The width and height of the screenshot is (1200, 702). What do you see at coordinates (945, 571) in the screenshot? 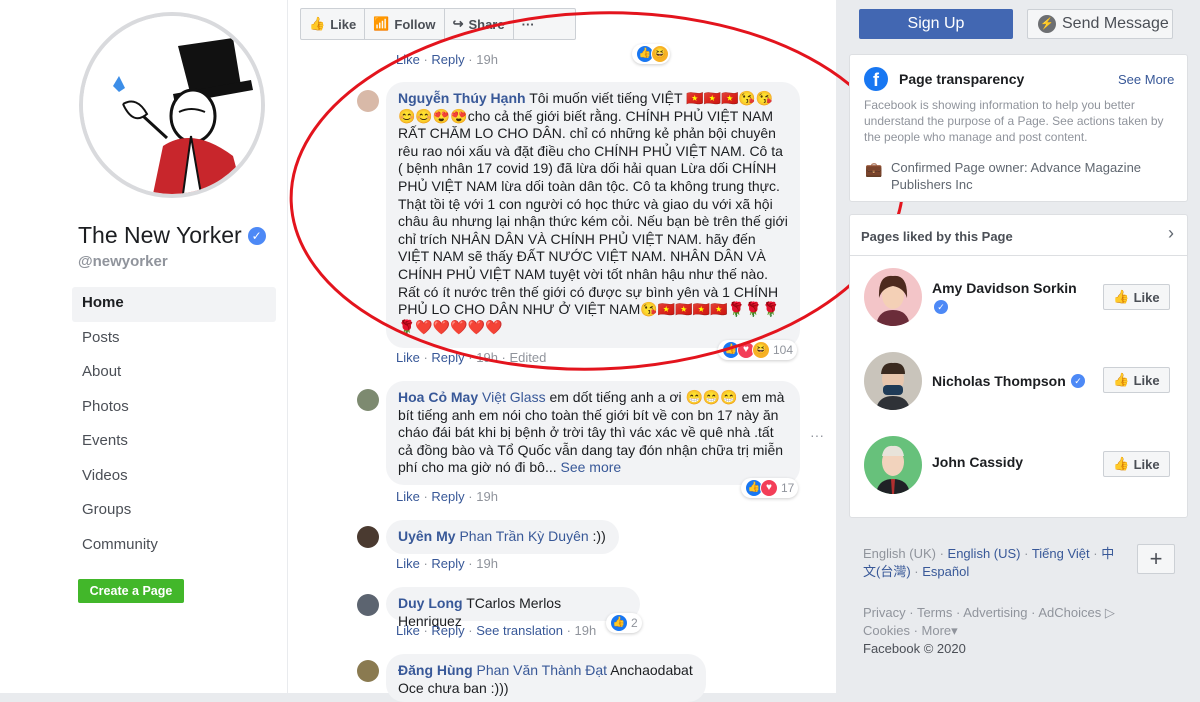
I see `language-es: Español` at bounding box center [945, 571].